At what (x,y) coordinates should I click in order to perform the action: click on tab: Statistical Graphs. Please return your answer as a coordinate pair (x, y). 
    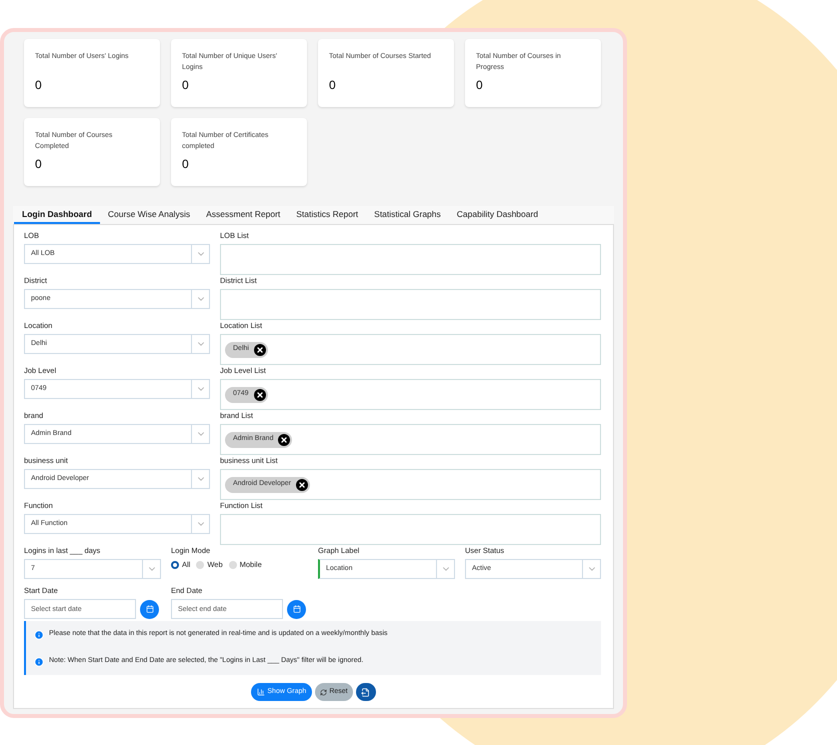
    Looking at the image, I should click on (407, 215).